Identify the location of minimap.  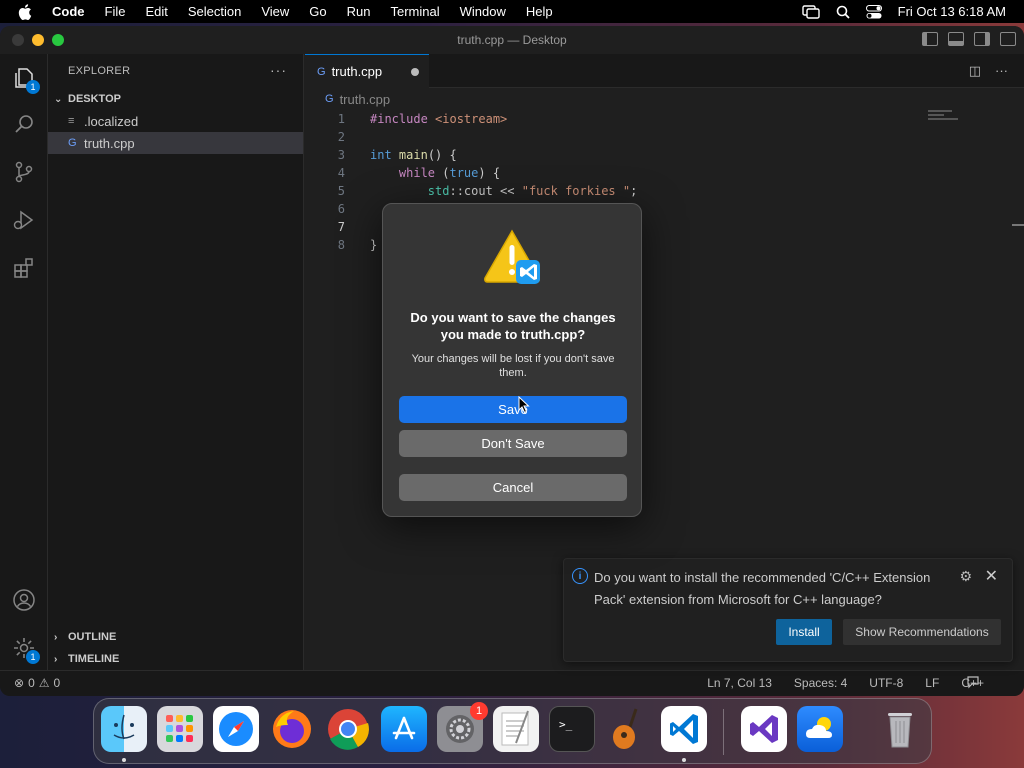
(948, 120).